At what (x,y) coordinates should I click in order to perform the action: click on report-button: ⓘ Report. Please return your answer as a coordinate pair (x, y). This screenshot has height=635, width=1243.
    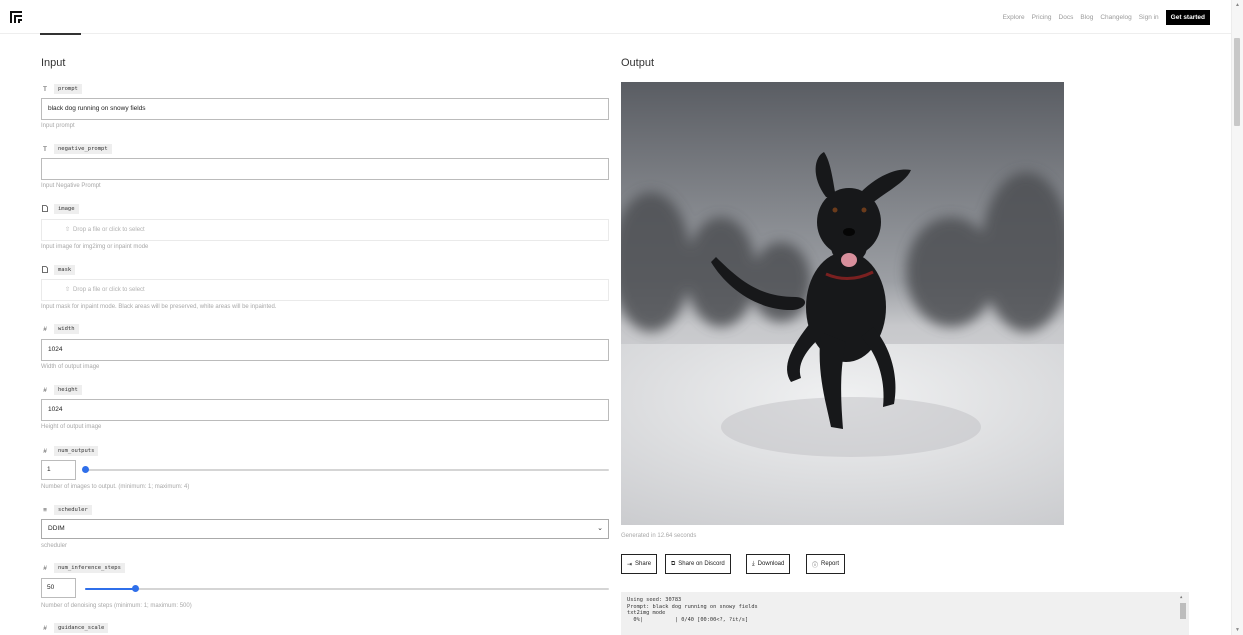
    Looking at the image, I should click on (826, 564).